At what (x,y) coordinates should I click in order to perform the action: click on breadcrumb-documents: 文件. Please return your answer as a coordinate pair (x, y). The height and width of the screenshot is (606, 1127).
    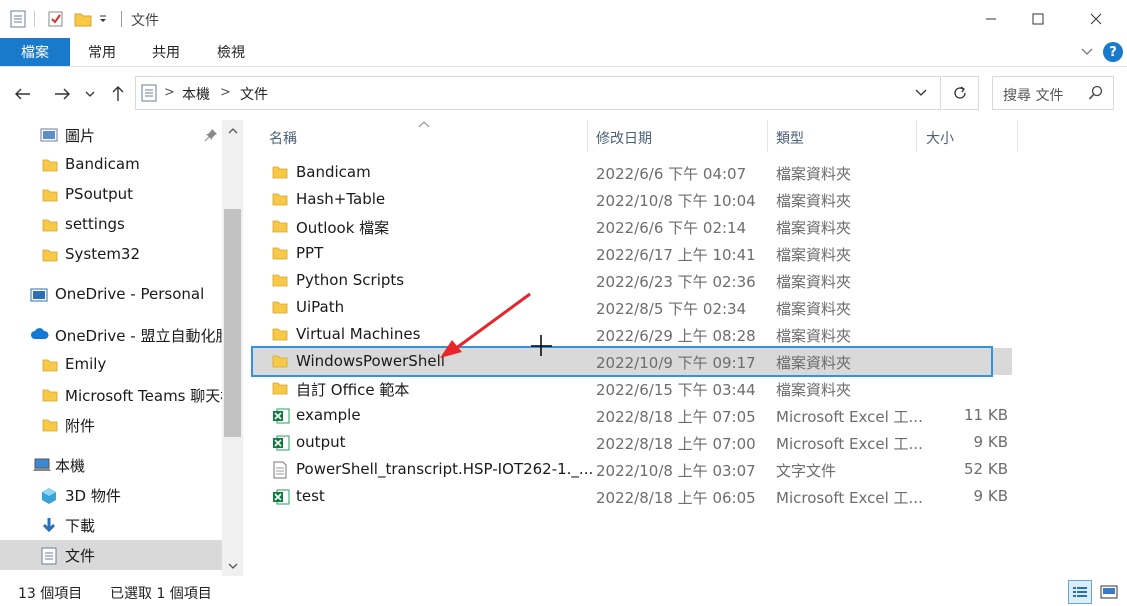
    Looking at the image, I should click on (254, 94).